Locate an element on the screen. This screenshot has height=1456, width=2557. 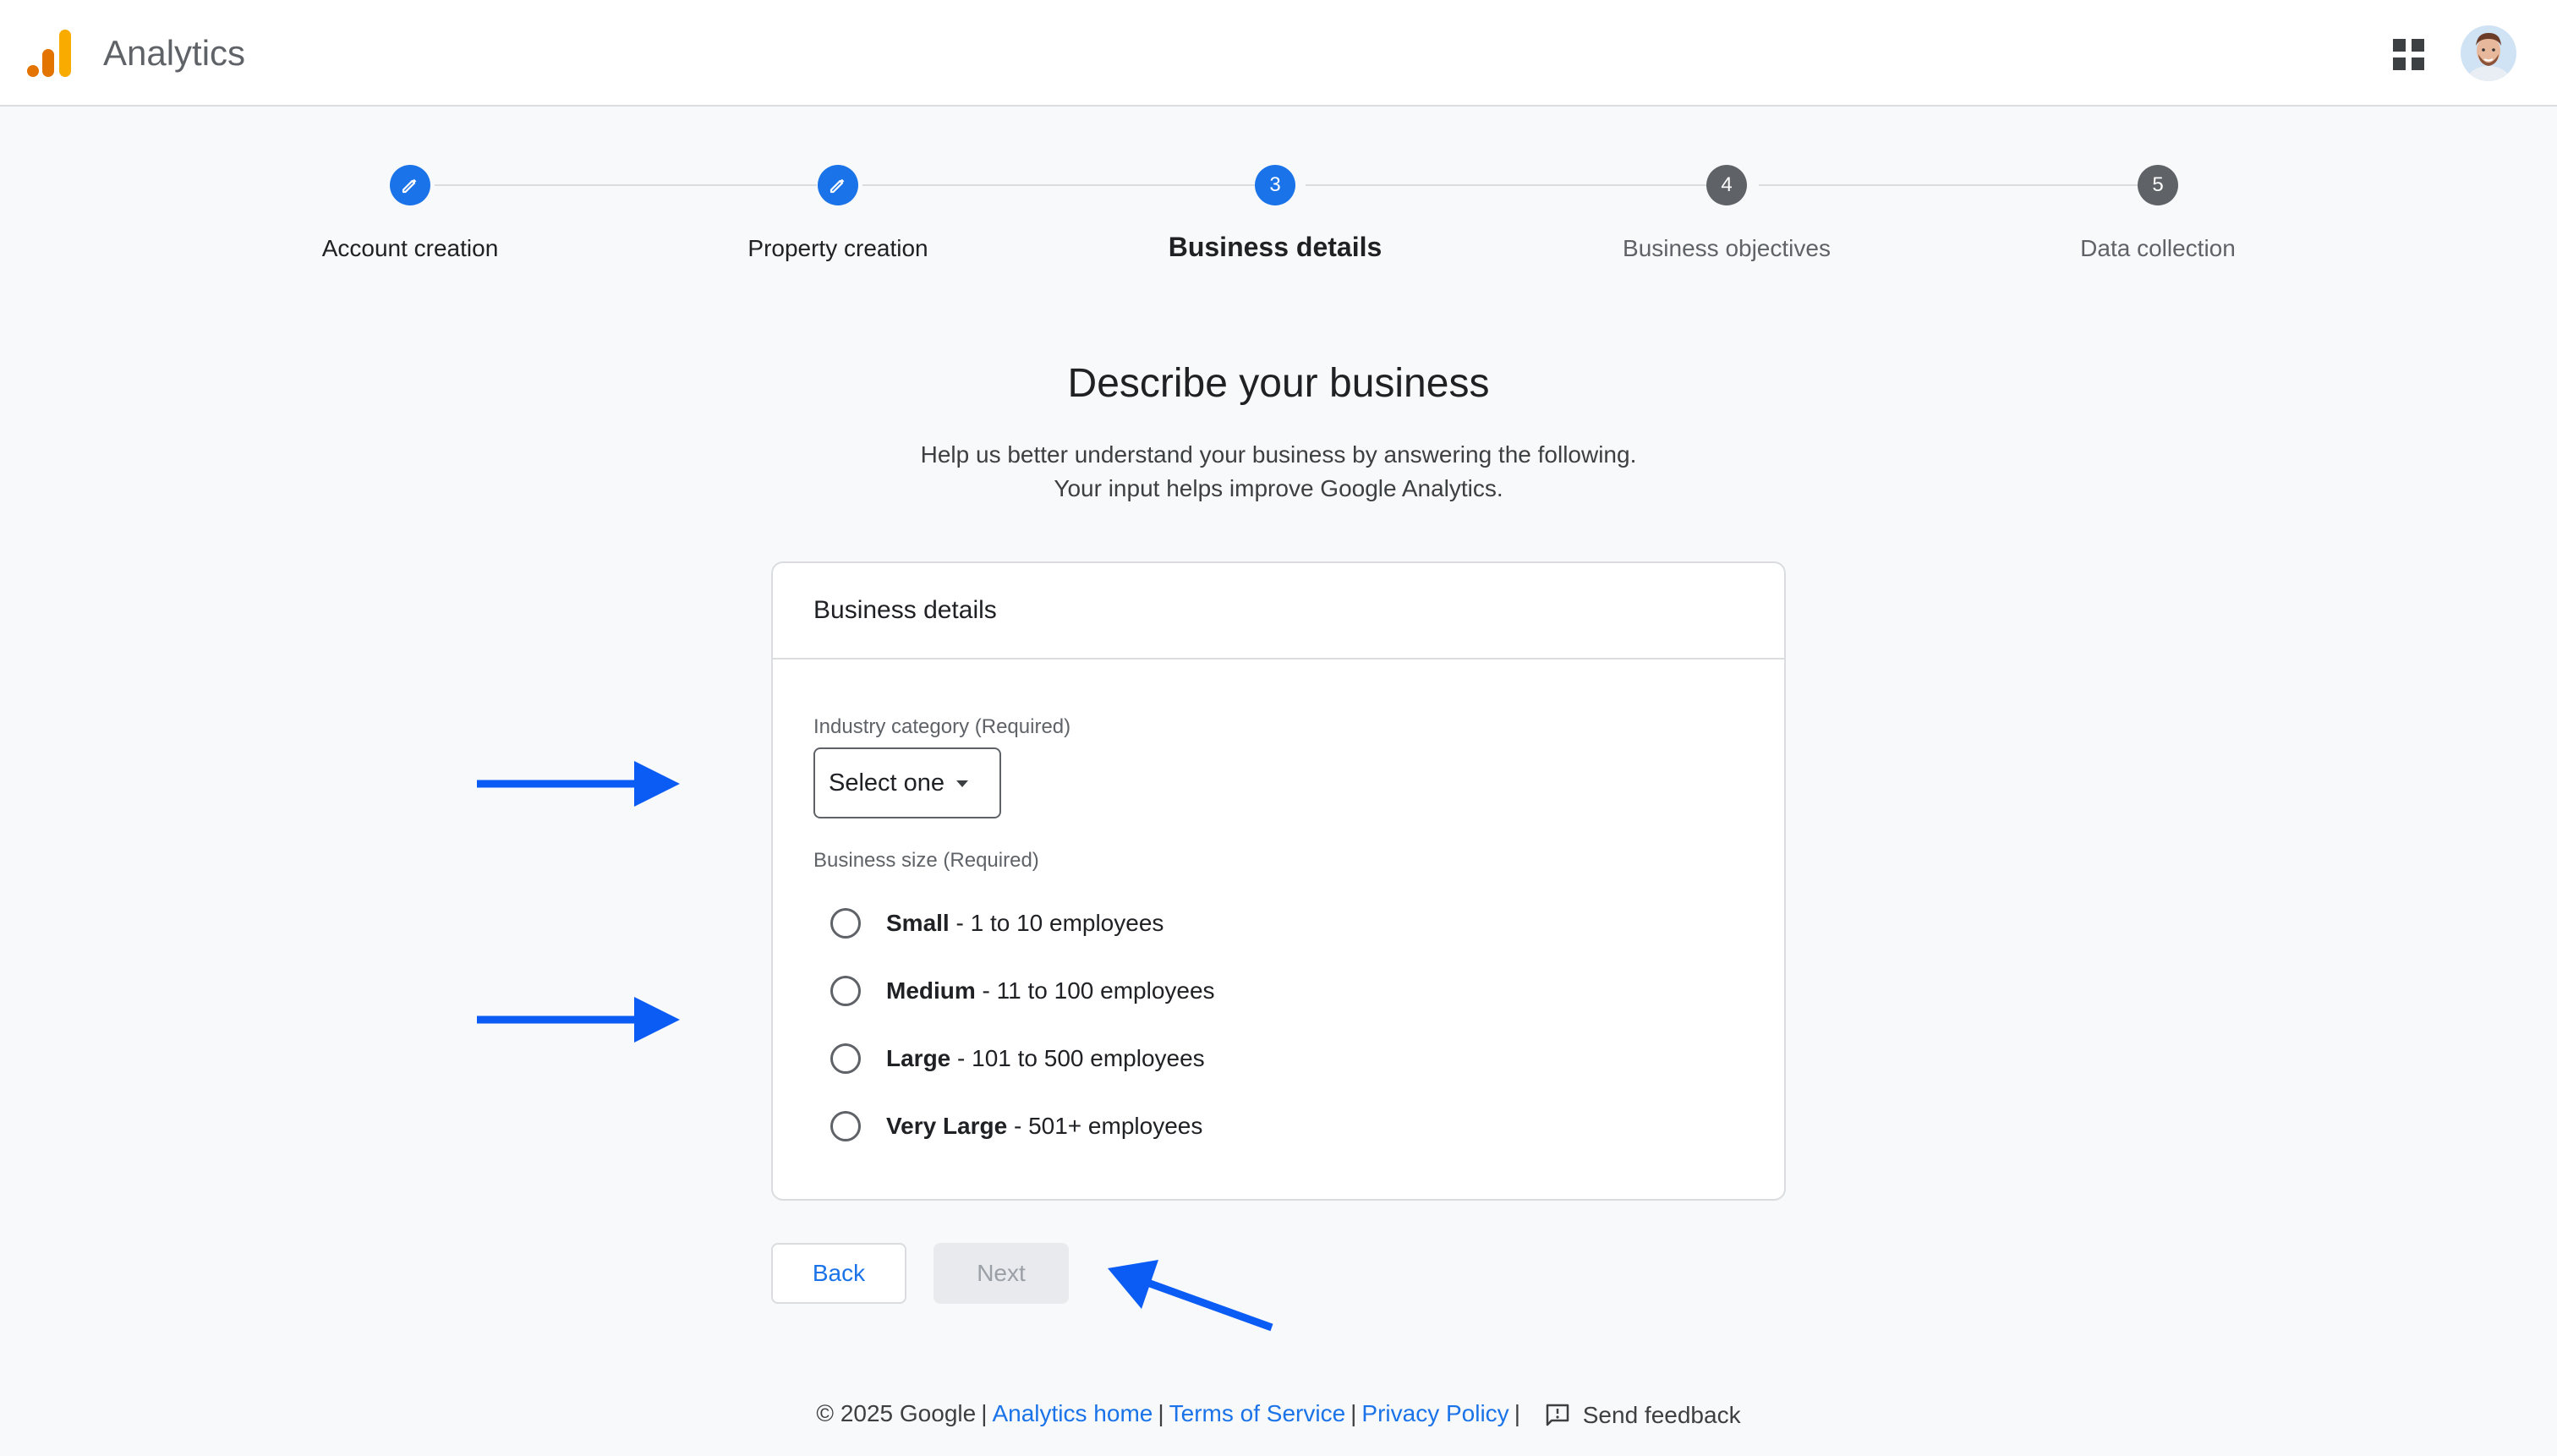
send-feedback-label: Send feedback is located at coordinates (1661, 1415).